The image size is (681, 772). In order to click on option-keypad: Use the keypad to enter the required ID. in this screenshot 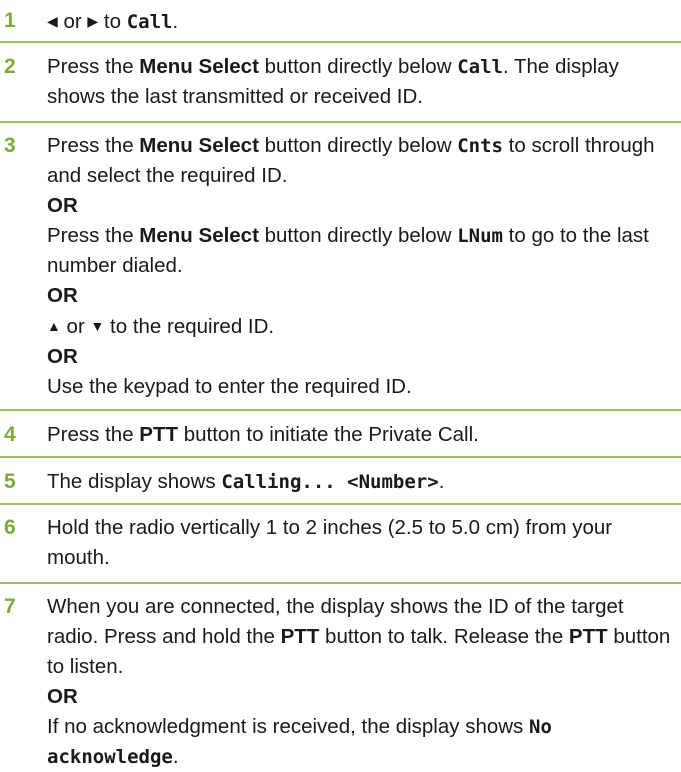, I will do `click(229, 386)`.